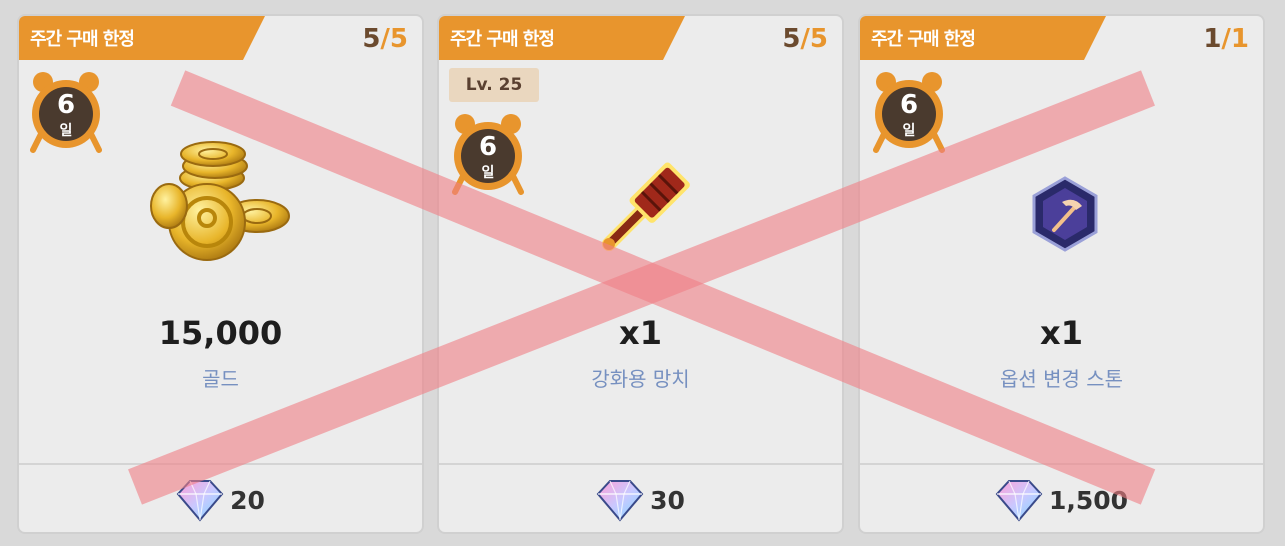 This screenshot has width=1285, height=546. Describe the element at coordinates (640, 379) in the screenshot. I see `item-name: 강화용 망치` at that location.